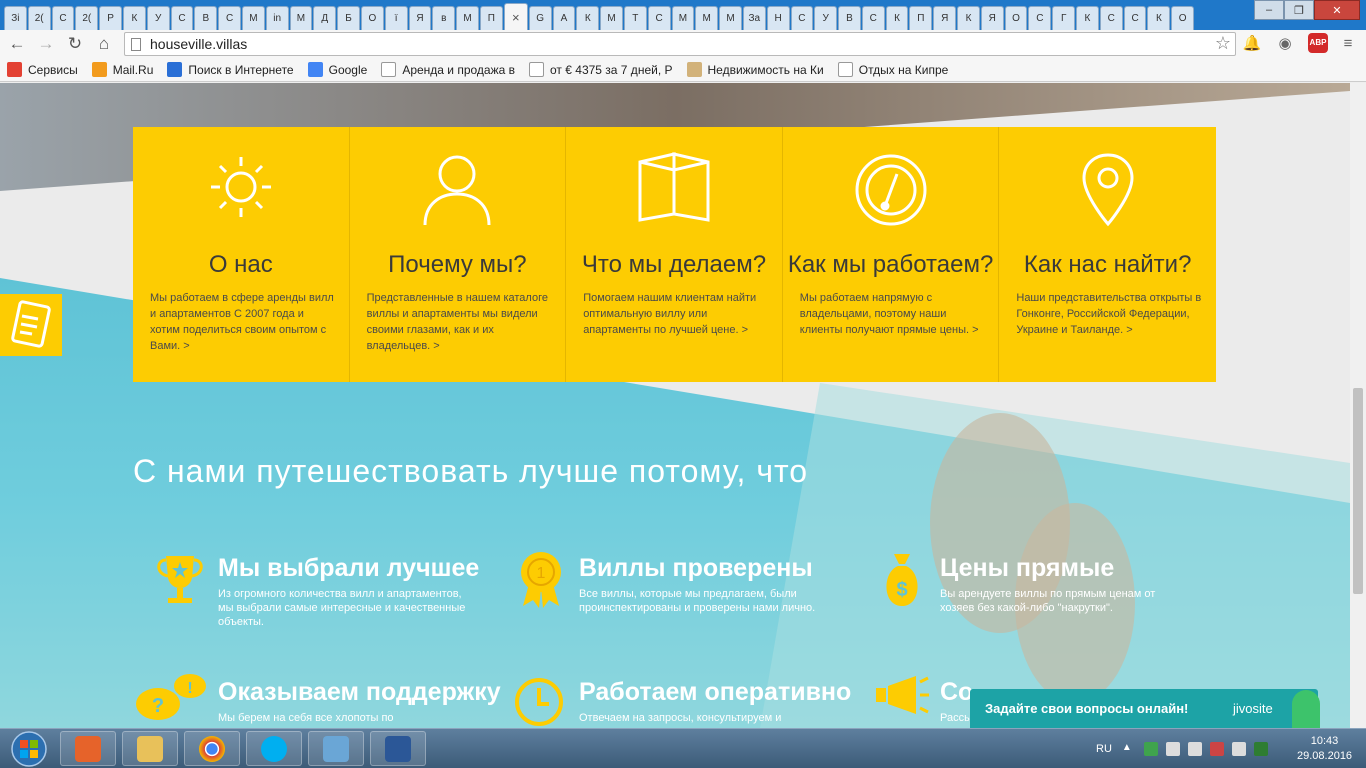  Describe the element at coordinates (274, 748) in the screenshot. I see `taskbar-skype` at that location.